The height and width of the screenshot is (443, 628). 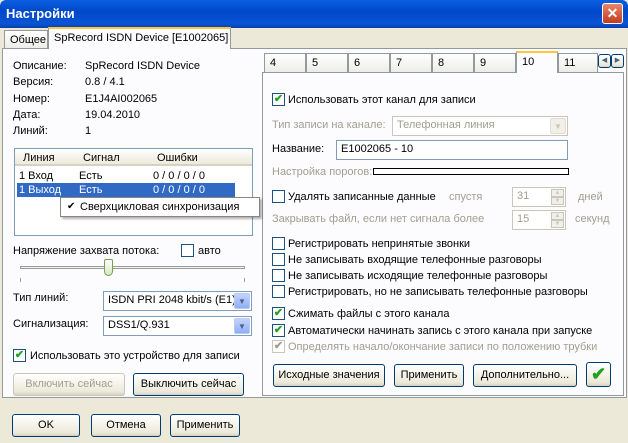 I want to click on context-menu: ✔ Сверхцикловая синхронизация, so click(x=160, y=207).